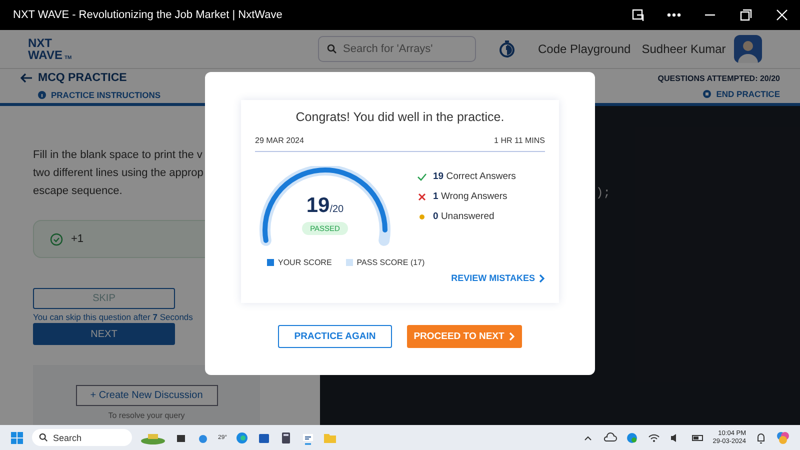 This screenshot has width=800, height=450. I want to click on practice-date: 29 MAR 2024, so click(279, 140).